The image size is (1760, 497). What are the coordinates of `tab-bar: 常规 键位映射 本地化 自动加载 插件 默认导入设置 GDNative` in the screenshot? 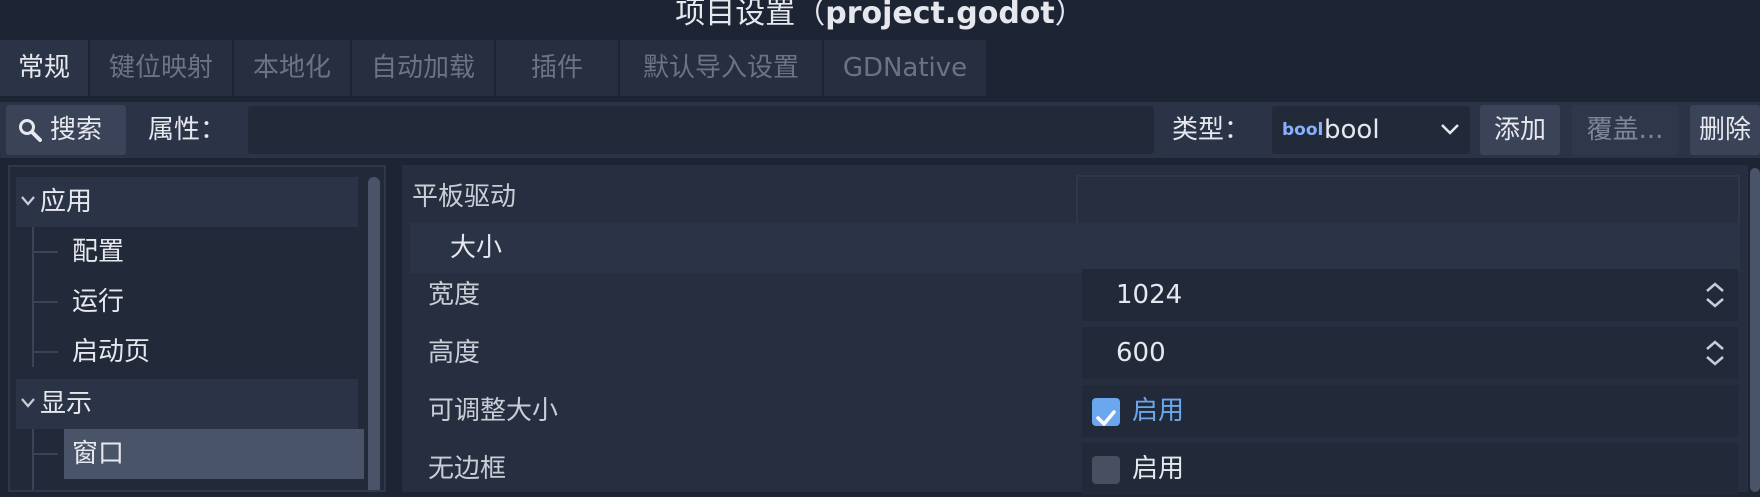 It's located at (880, 68).